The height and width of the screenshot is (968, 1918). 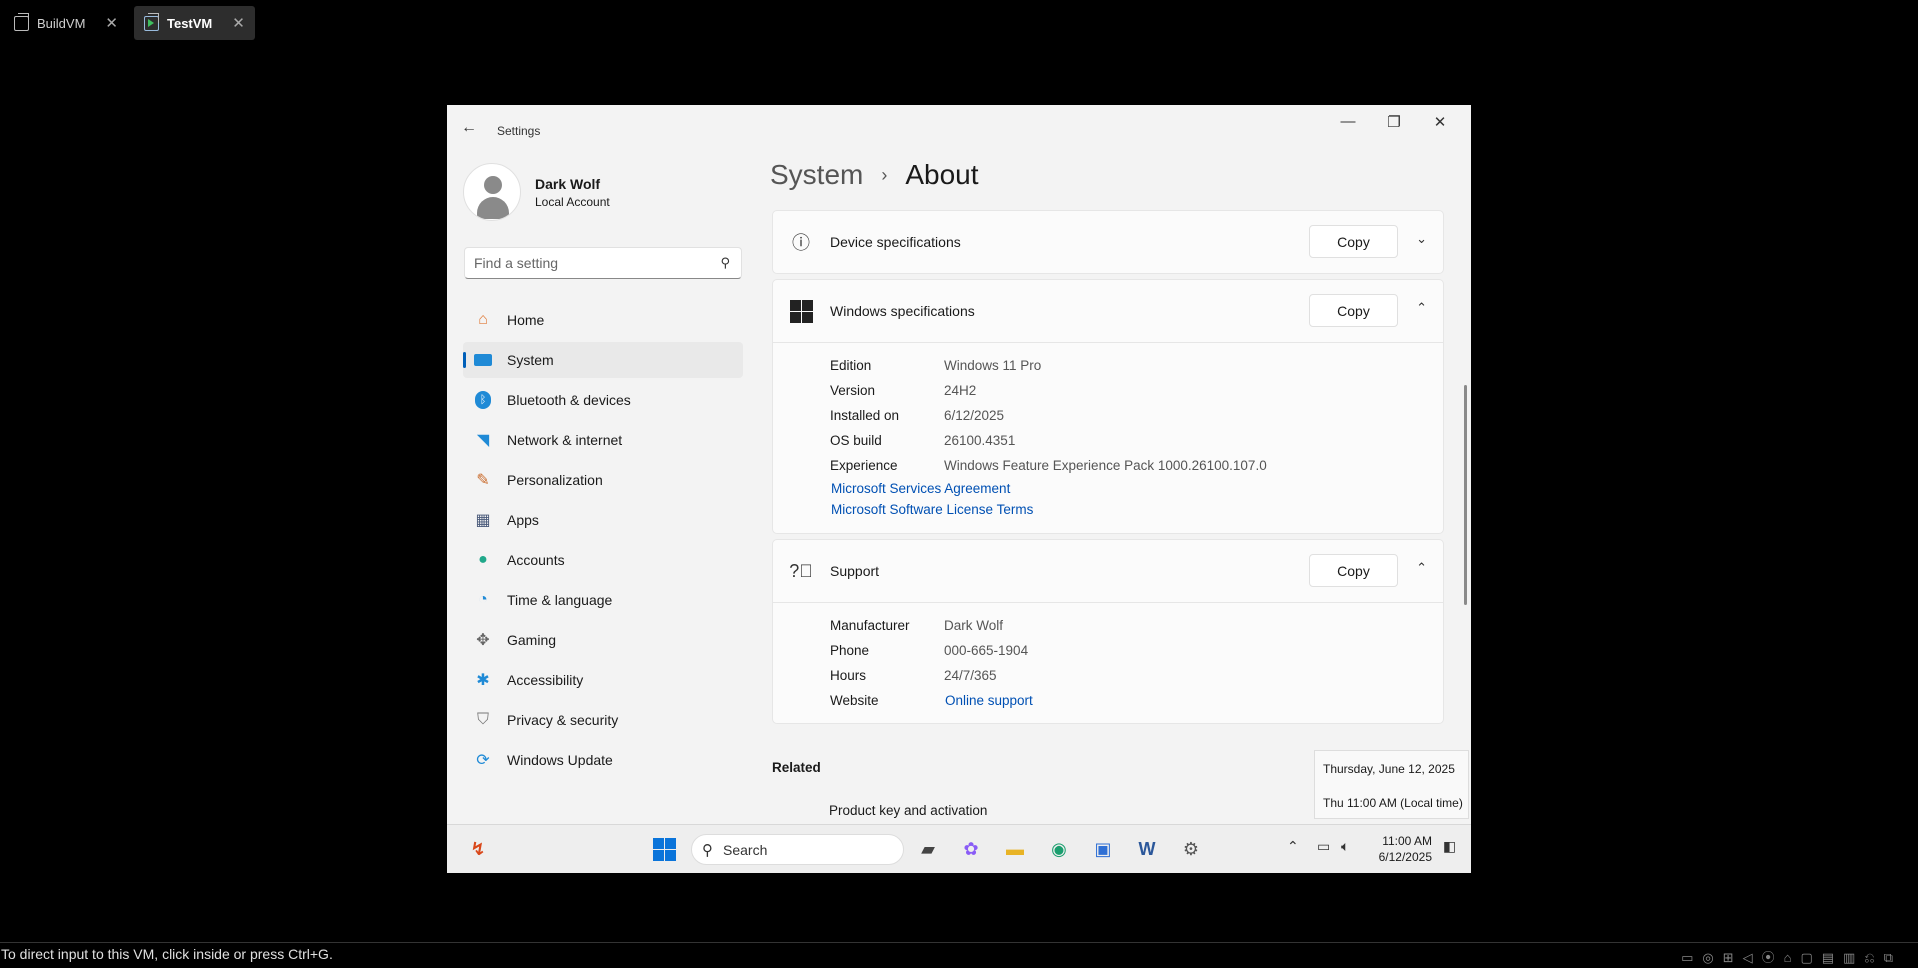 What do you see at coordinates (555, 480) in the screenshot?
I see `sidebar-item-label: Personalization` at bounding box center [555, 480].